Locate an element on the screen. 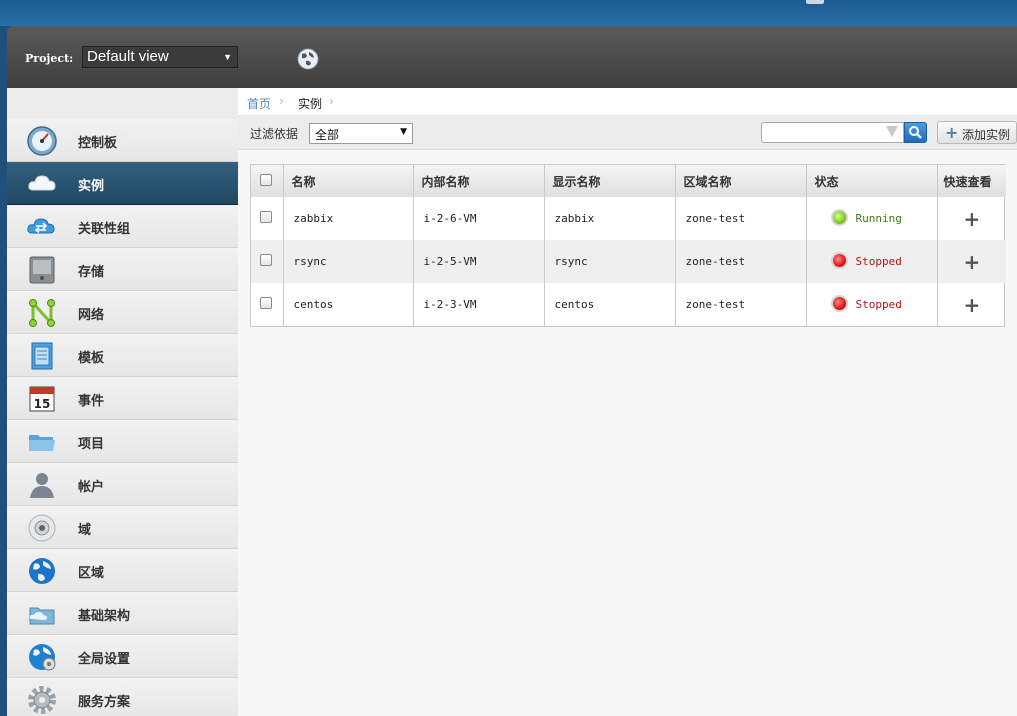  status-text: Stopped is located at coordinates (878, 304).